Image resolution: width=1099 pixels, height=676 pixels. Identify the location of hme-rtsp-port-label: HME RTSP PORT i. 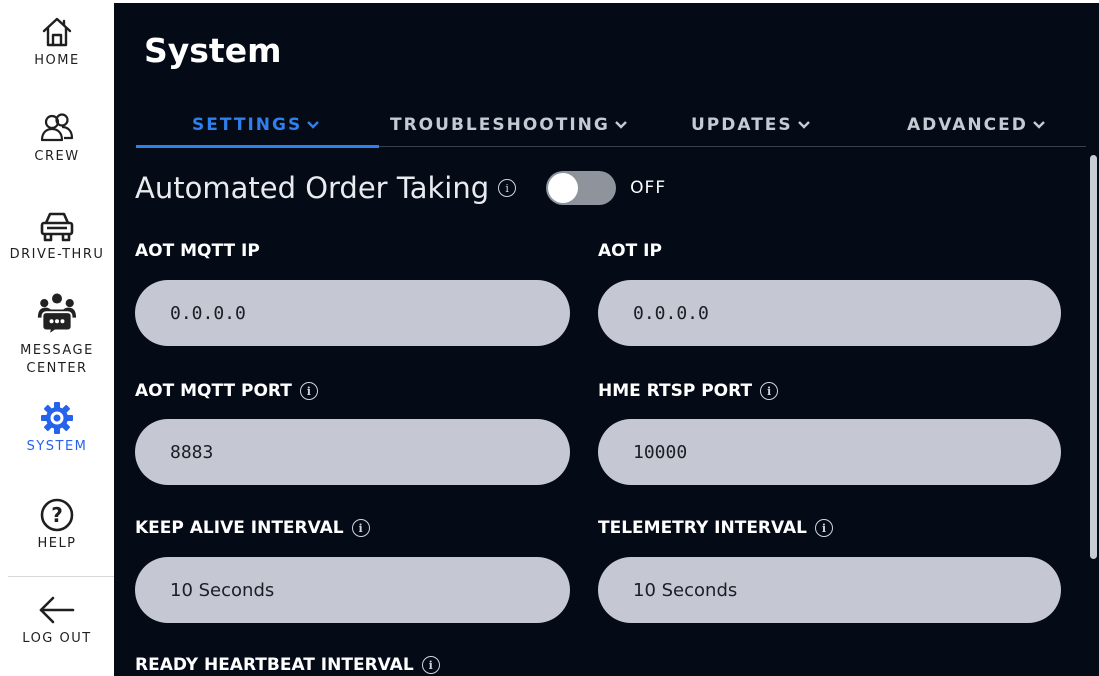
(688, 391).